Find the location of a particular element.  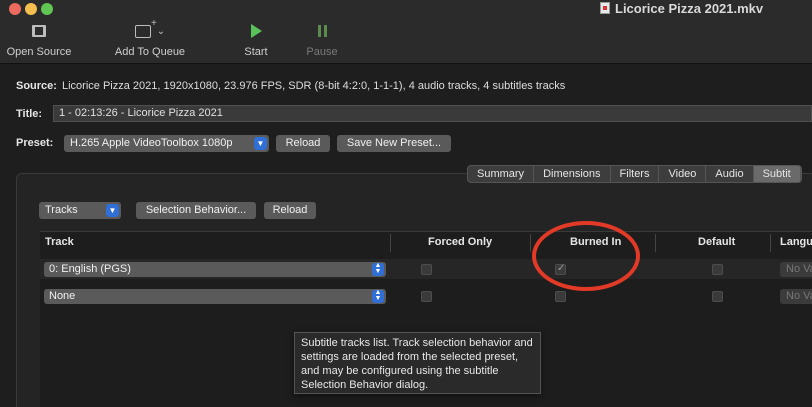

track-popup: None ▲ ▼ is located at coordinates (215, 296).